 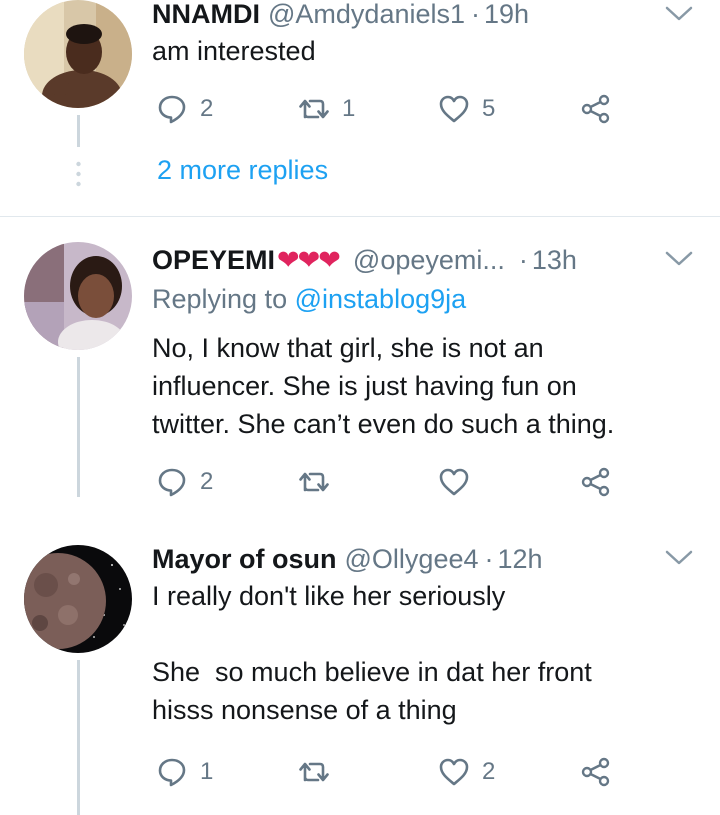 What do you see at coordinates (554, 260) in the screenshot?
I see `timestamp: 13h` at bounding box center [554, 260].